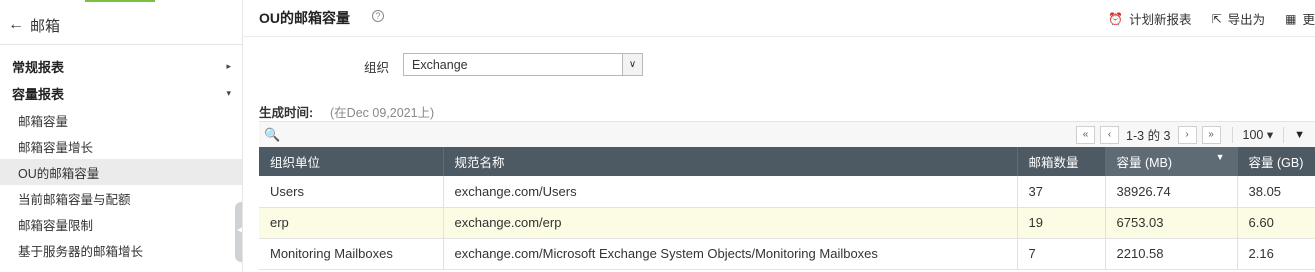 This screenshot has height=272, width=1315. I want to click on help-icon: ?, so click(378, 16).